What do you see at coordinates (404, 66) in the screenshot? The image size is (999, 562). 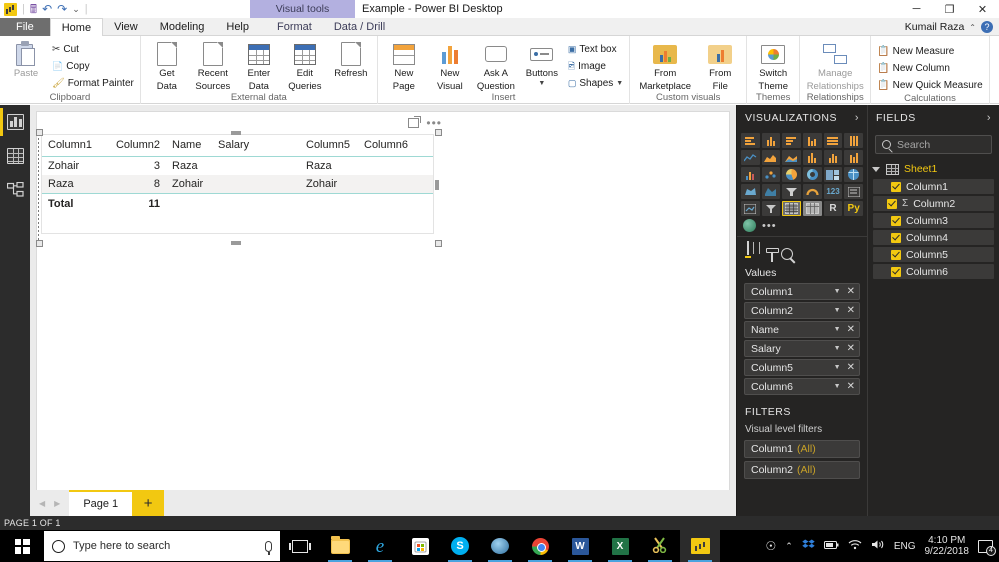 I see `new-page-button: New Page` at bounding box center [404, 66].